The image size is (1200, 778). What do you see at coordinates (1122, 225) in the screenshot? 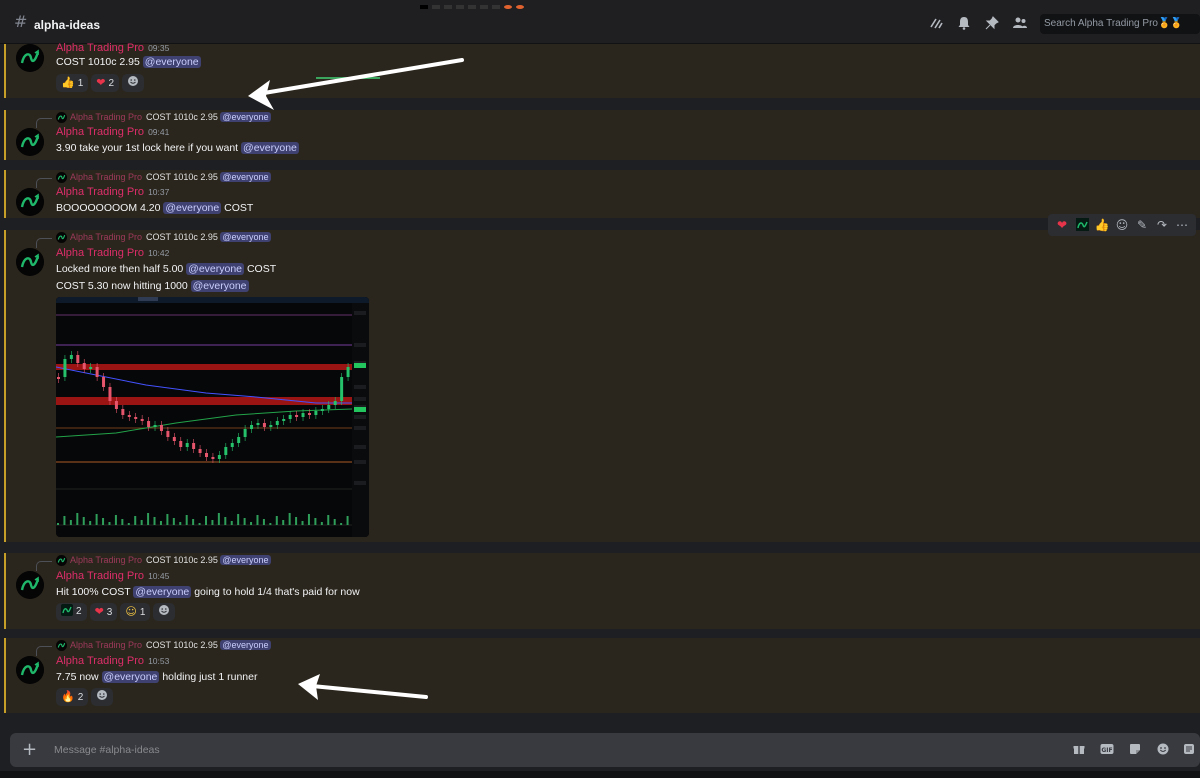
I see `add-reaction-icon: ☺` at bounding box center [1122, 225].